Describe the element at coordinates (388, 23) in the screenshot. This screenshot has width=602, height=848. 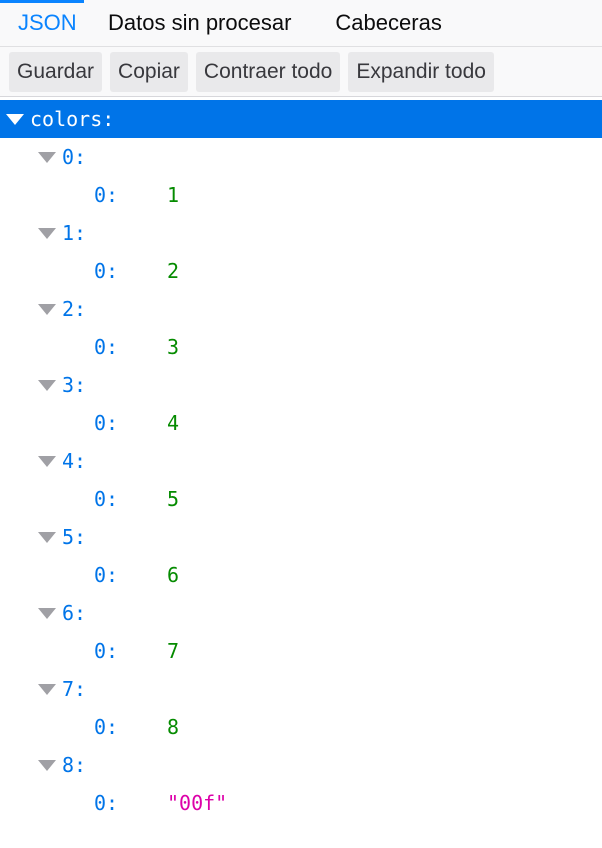
I see `tab-headers: Cabeceras` at that location.